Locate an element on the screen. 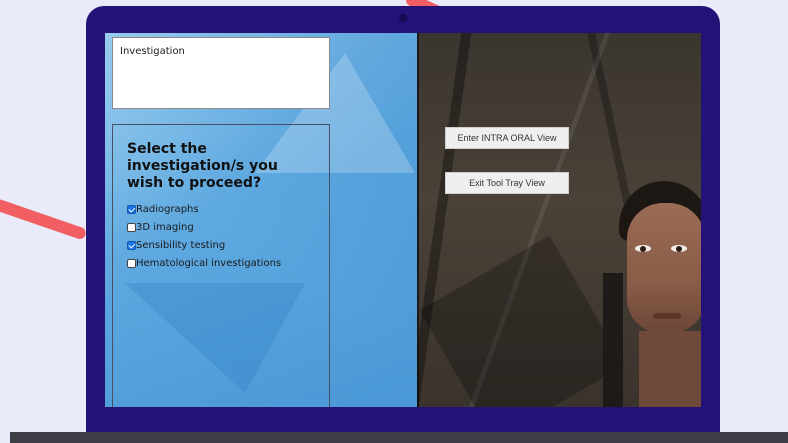  figure-neck is located at coordinates (670, 369).